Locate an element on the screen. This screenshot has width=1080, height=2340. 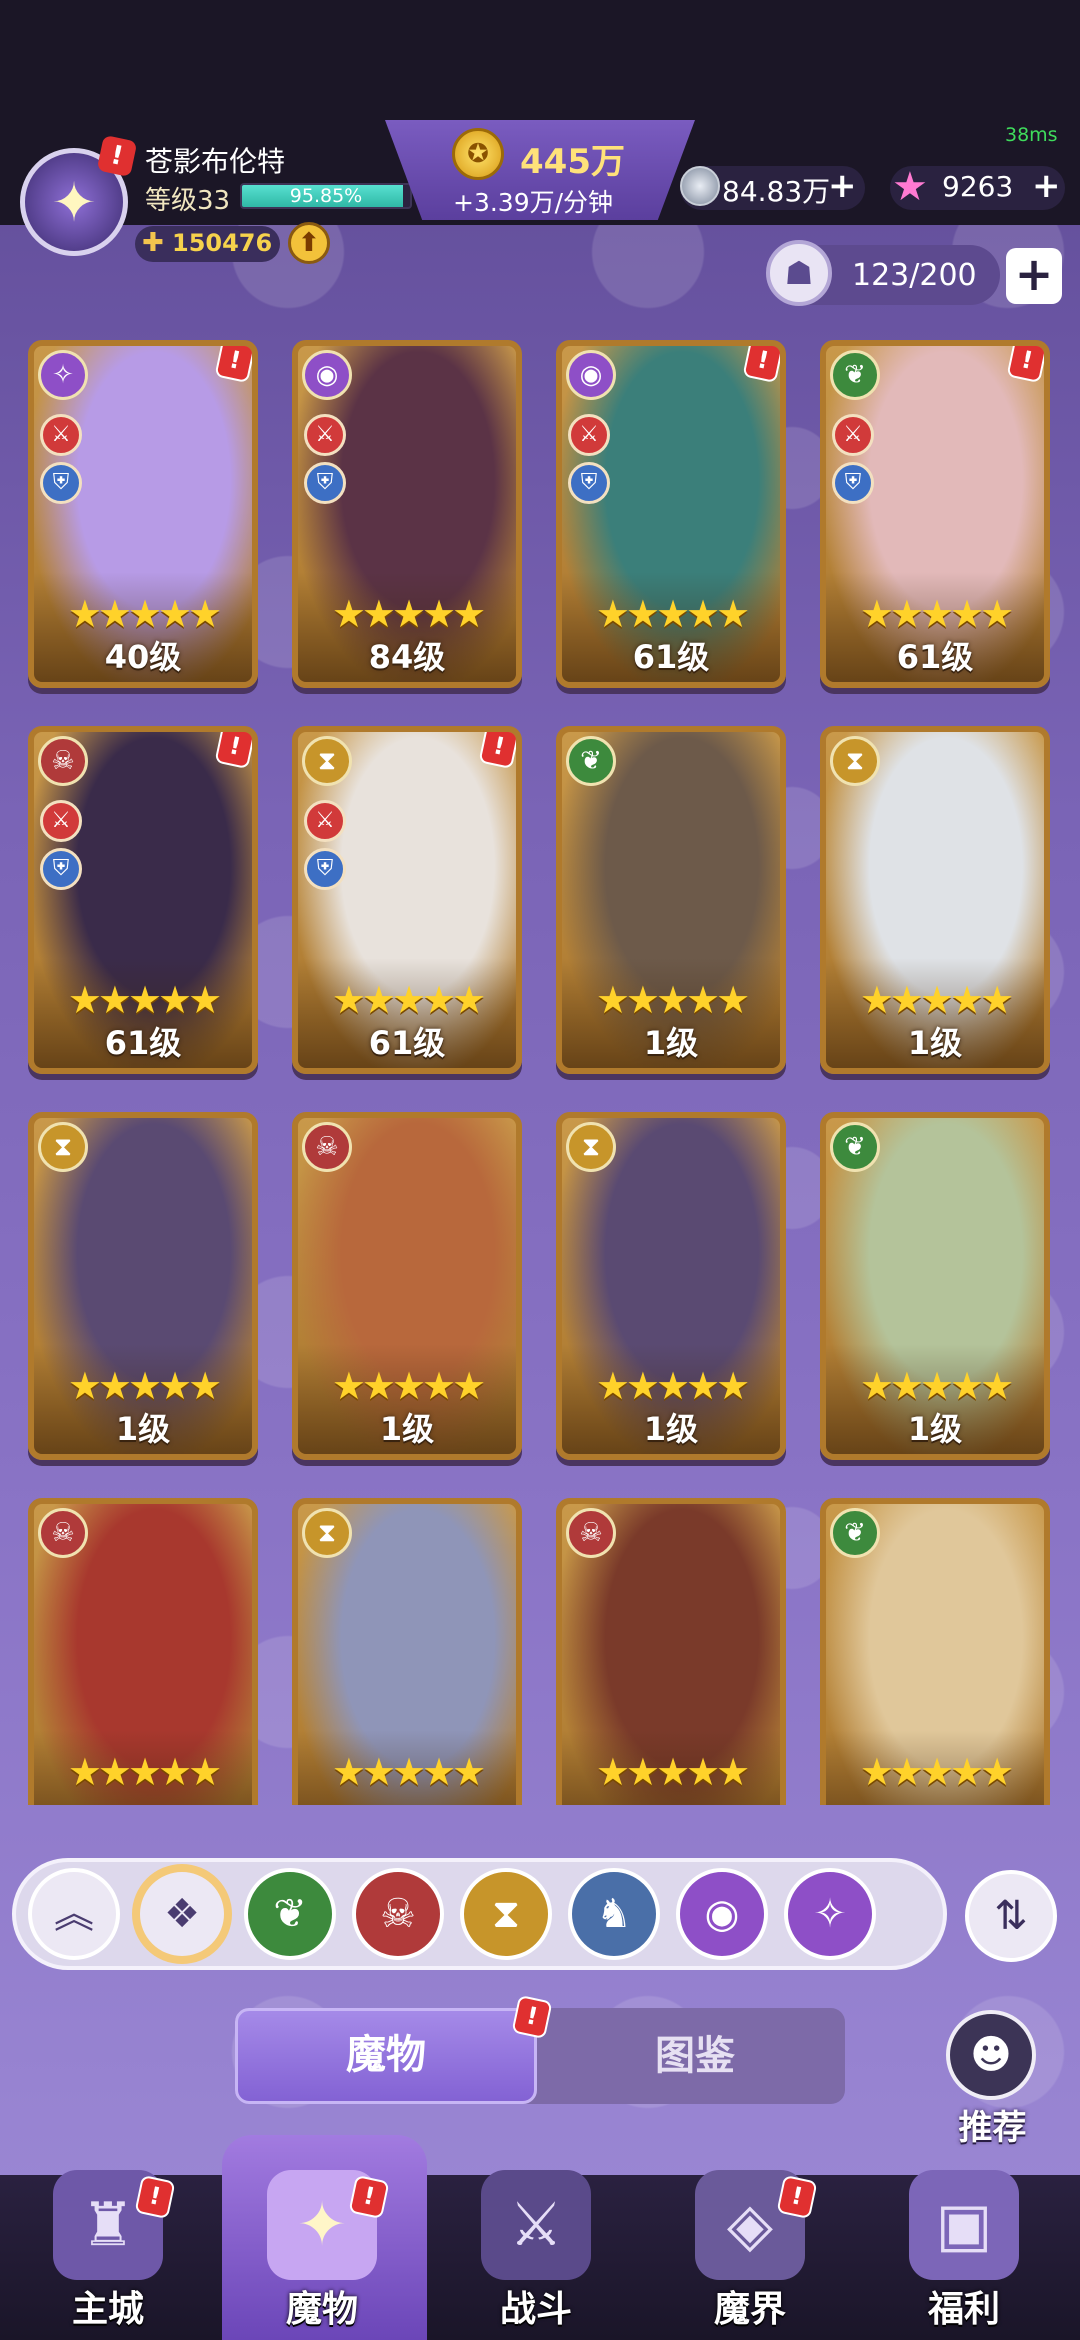
diamond-grid-icon: ❖ is located at coordinates (182, 1914).